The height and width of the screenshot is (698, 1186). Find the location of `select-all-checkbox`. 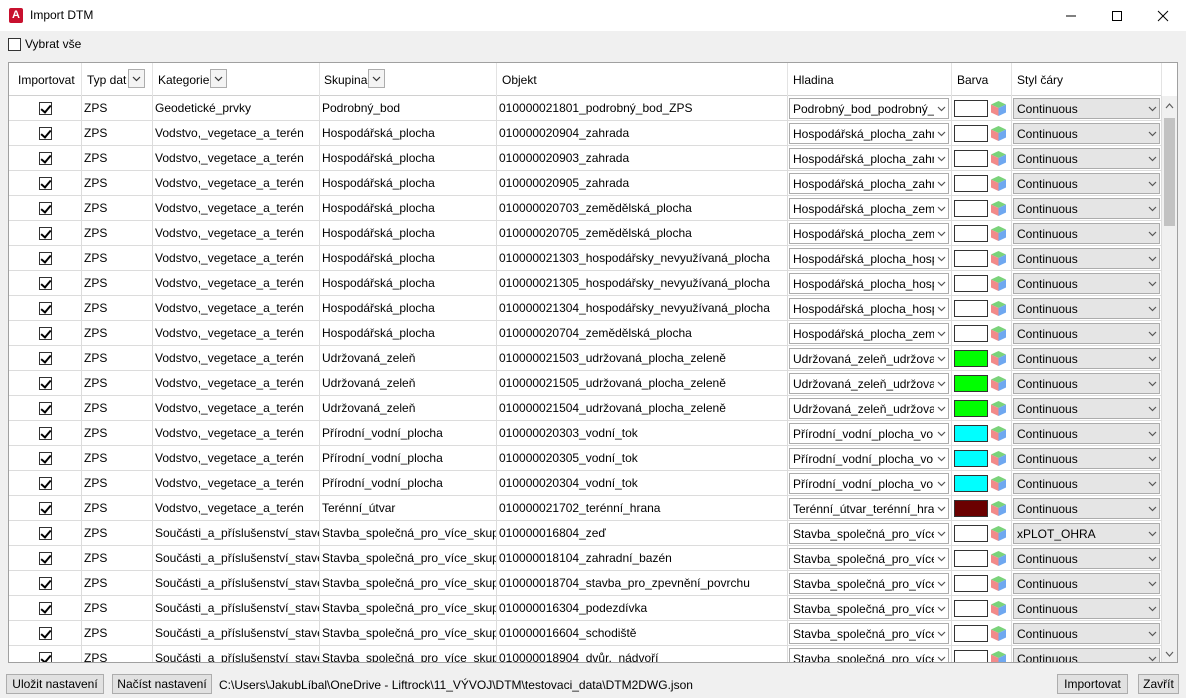

select-all-checkbox is located at coordinates (14, 44).